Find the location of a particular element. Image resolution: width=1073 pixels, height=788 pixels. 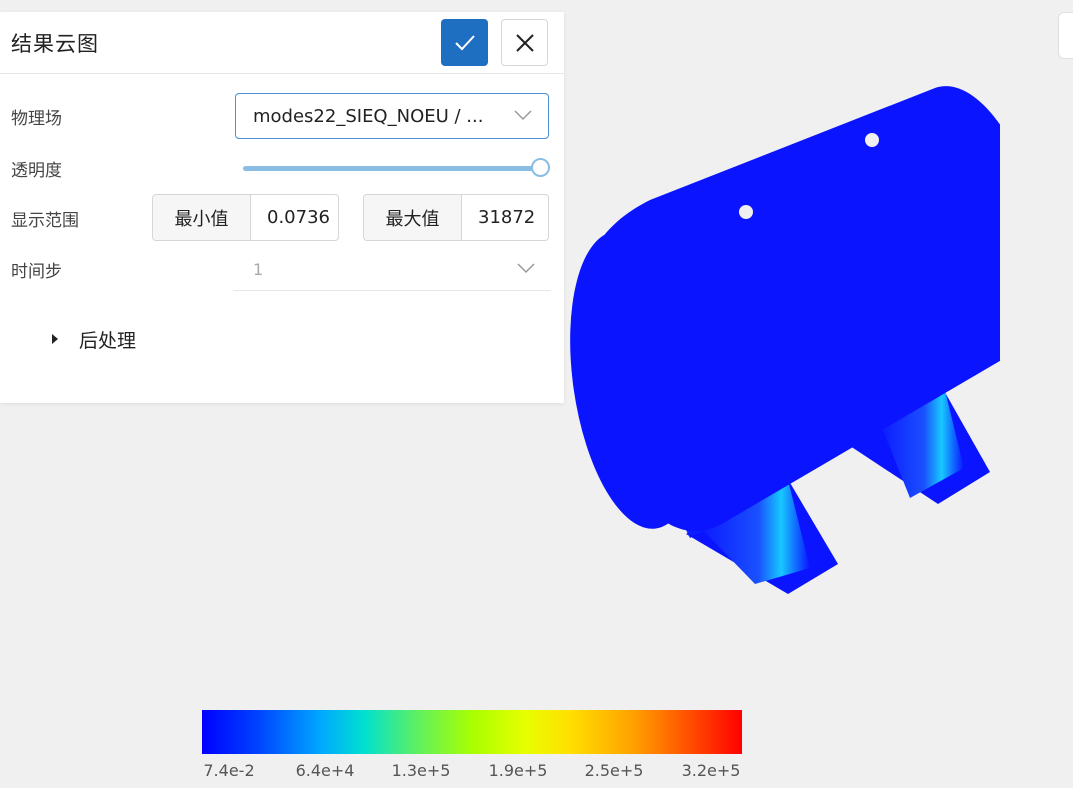

close-button is located at coordinates (524, 42).